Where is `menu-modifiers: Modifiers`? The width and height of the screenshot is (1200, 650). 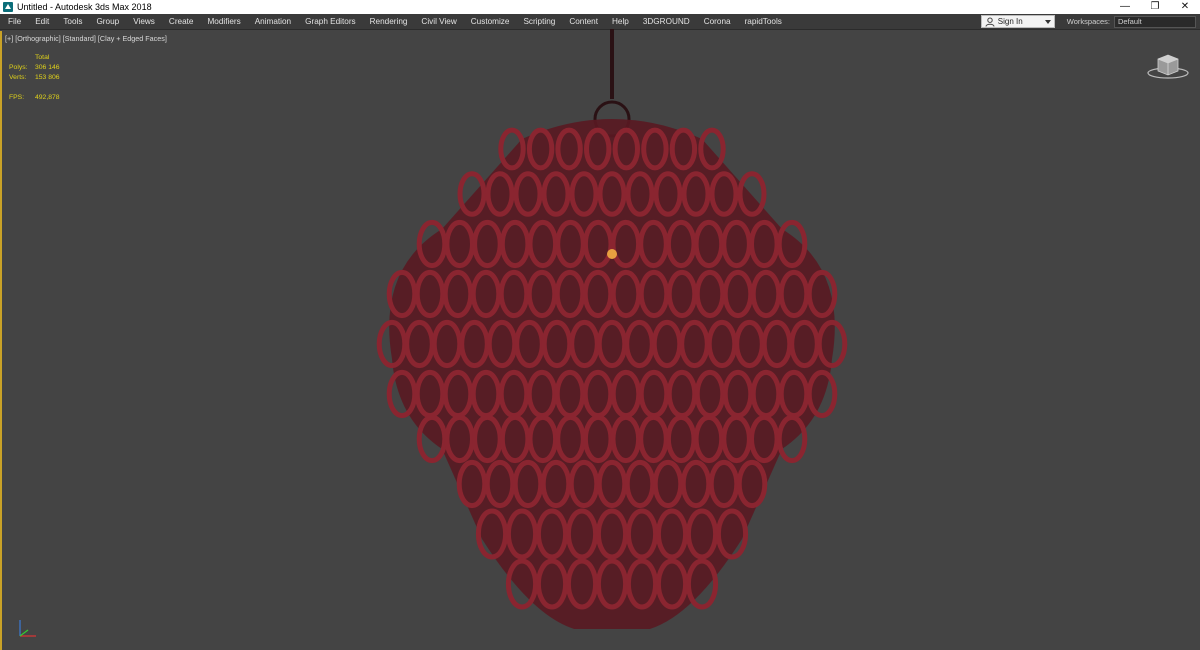
menu-modifiers: Modifiers is located at coordinates (223, 22).